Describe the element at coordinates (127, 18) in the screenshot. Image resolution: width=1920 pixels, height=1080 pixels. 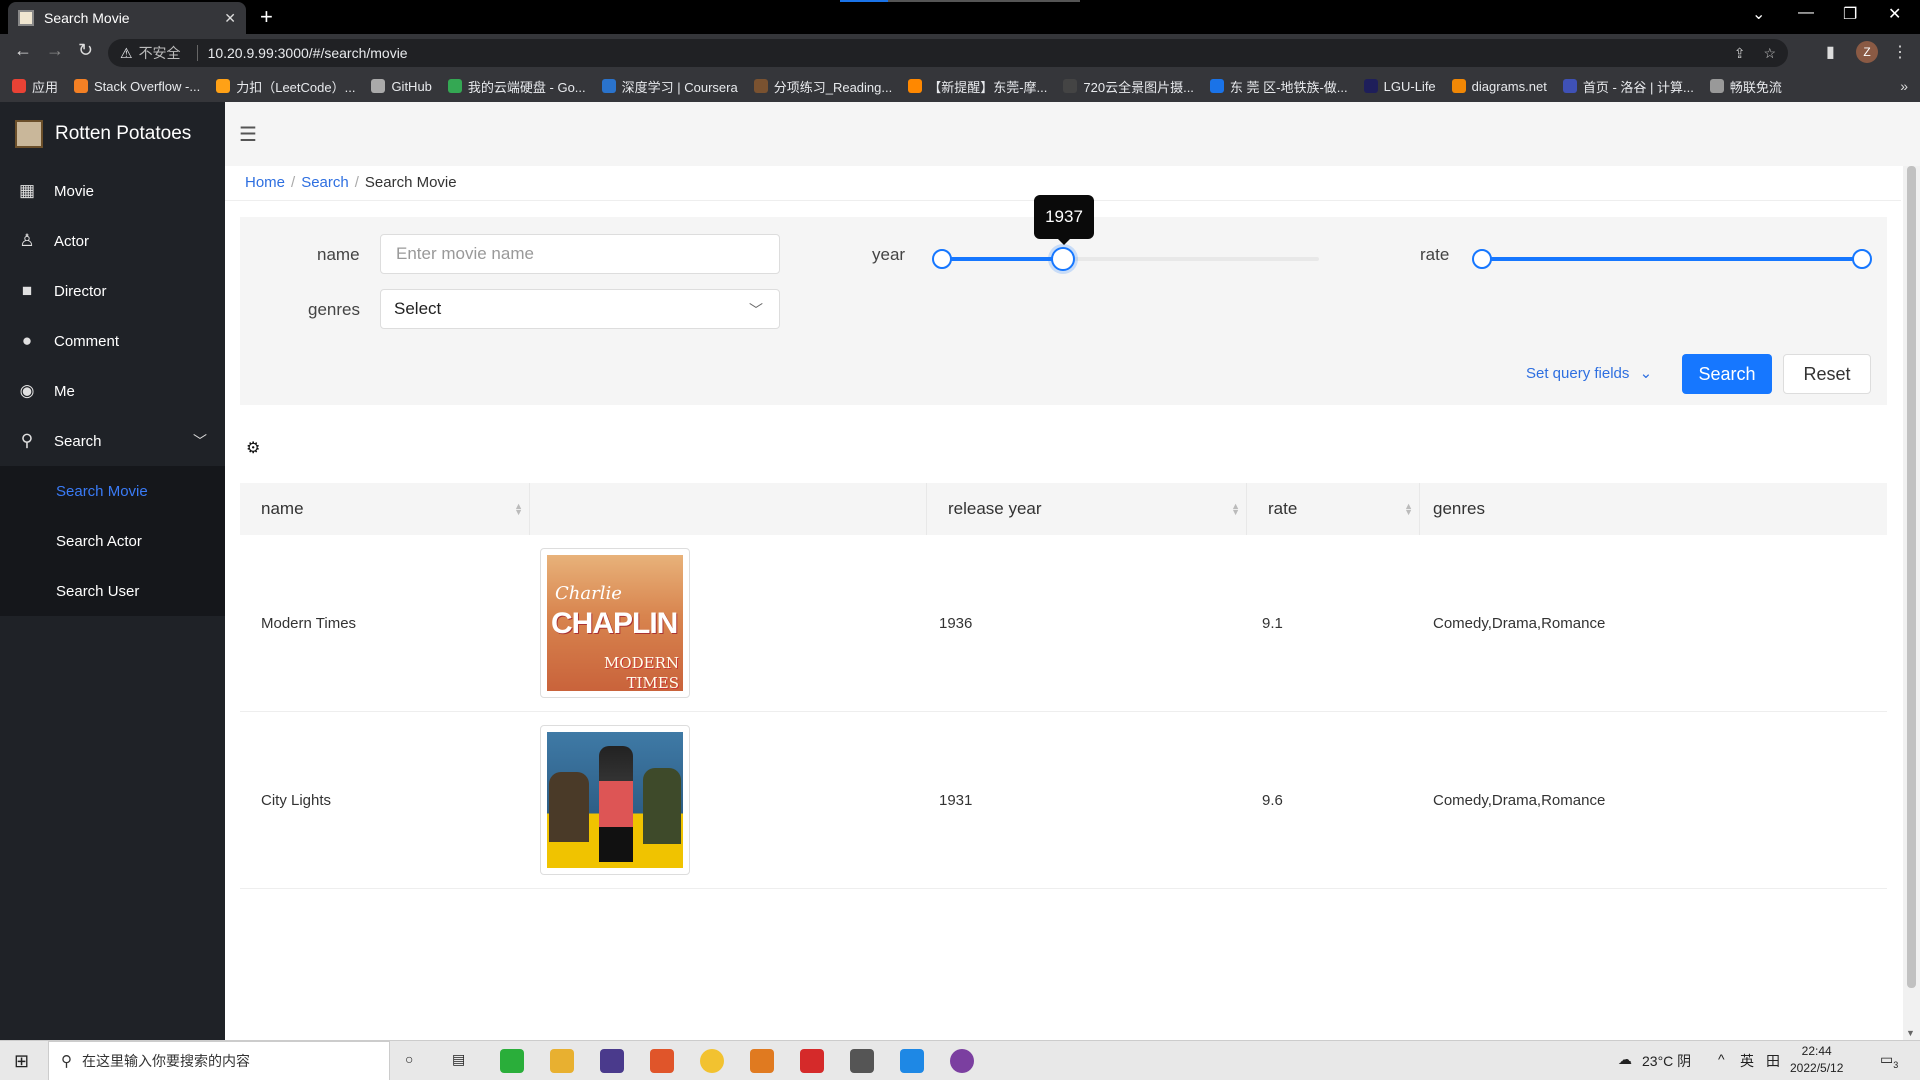
I see `browser-tab: Search Movie ✕` at that location.